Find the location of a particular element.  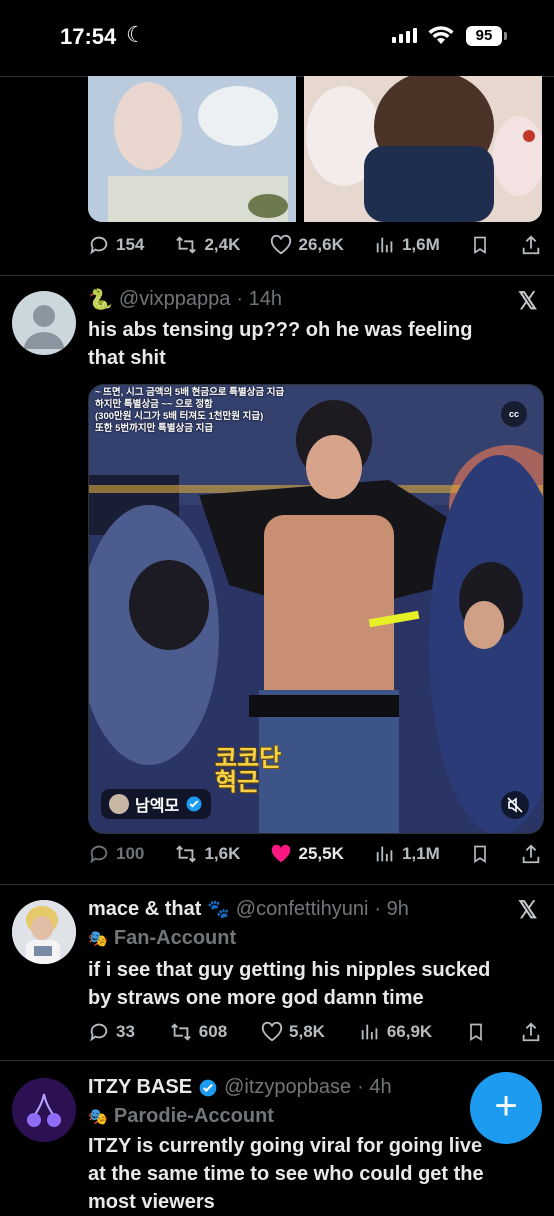

avatar-default is located at coordinates (44, 323).